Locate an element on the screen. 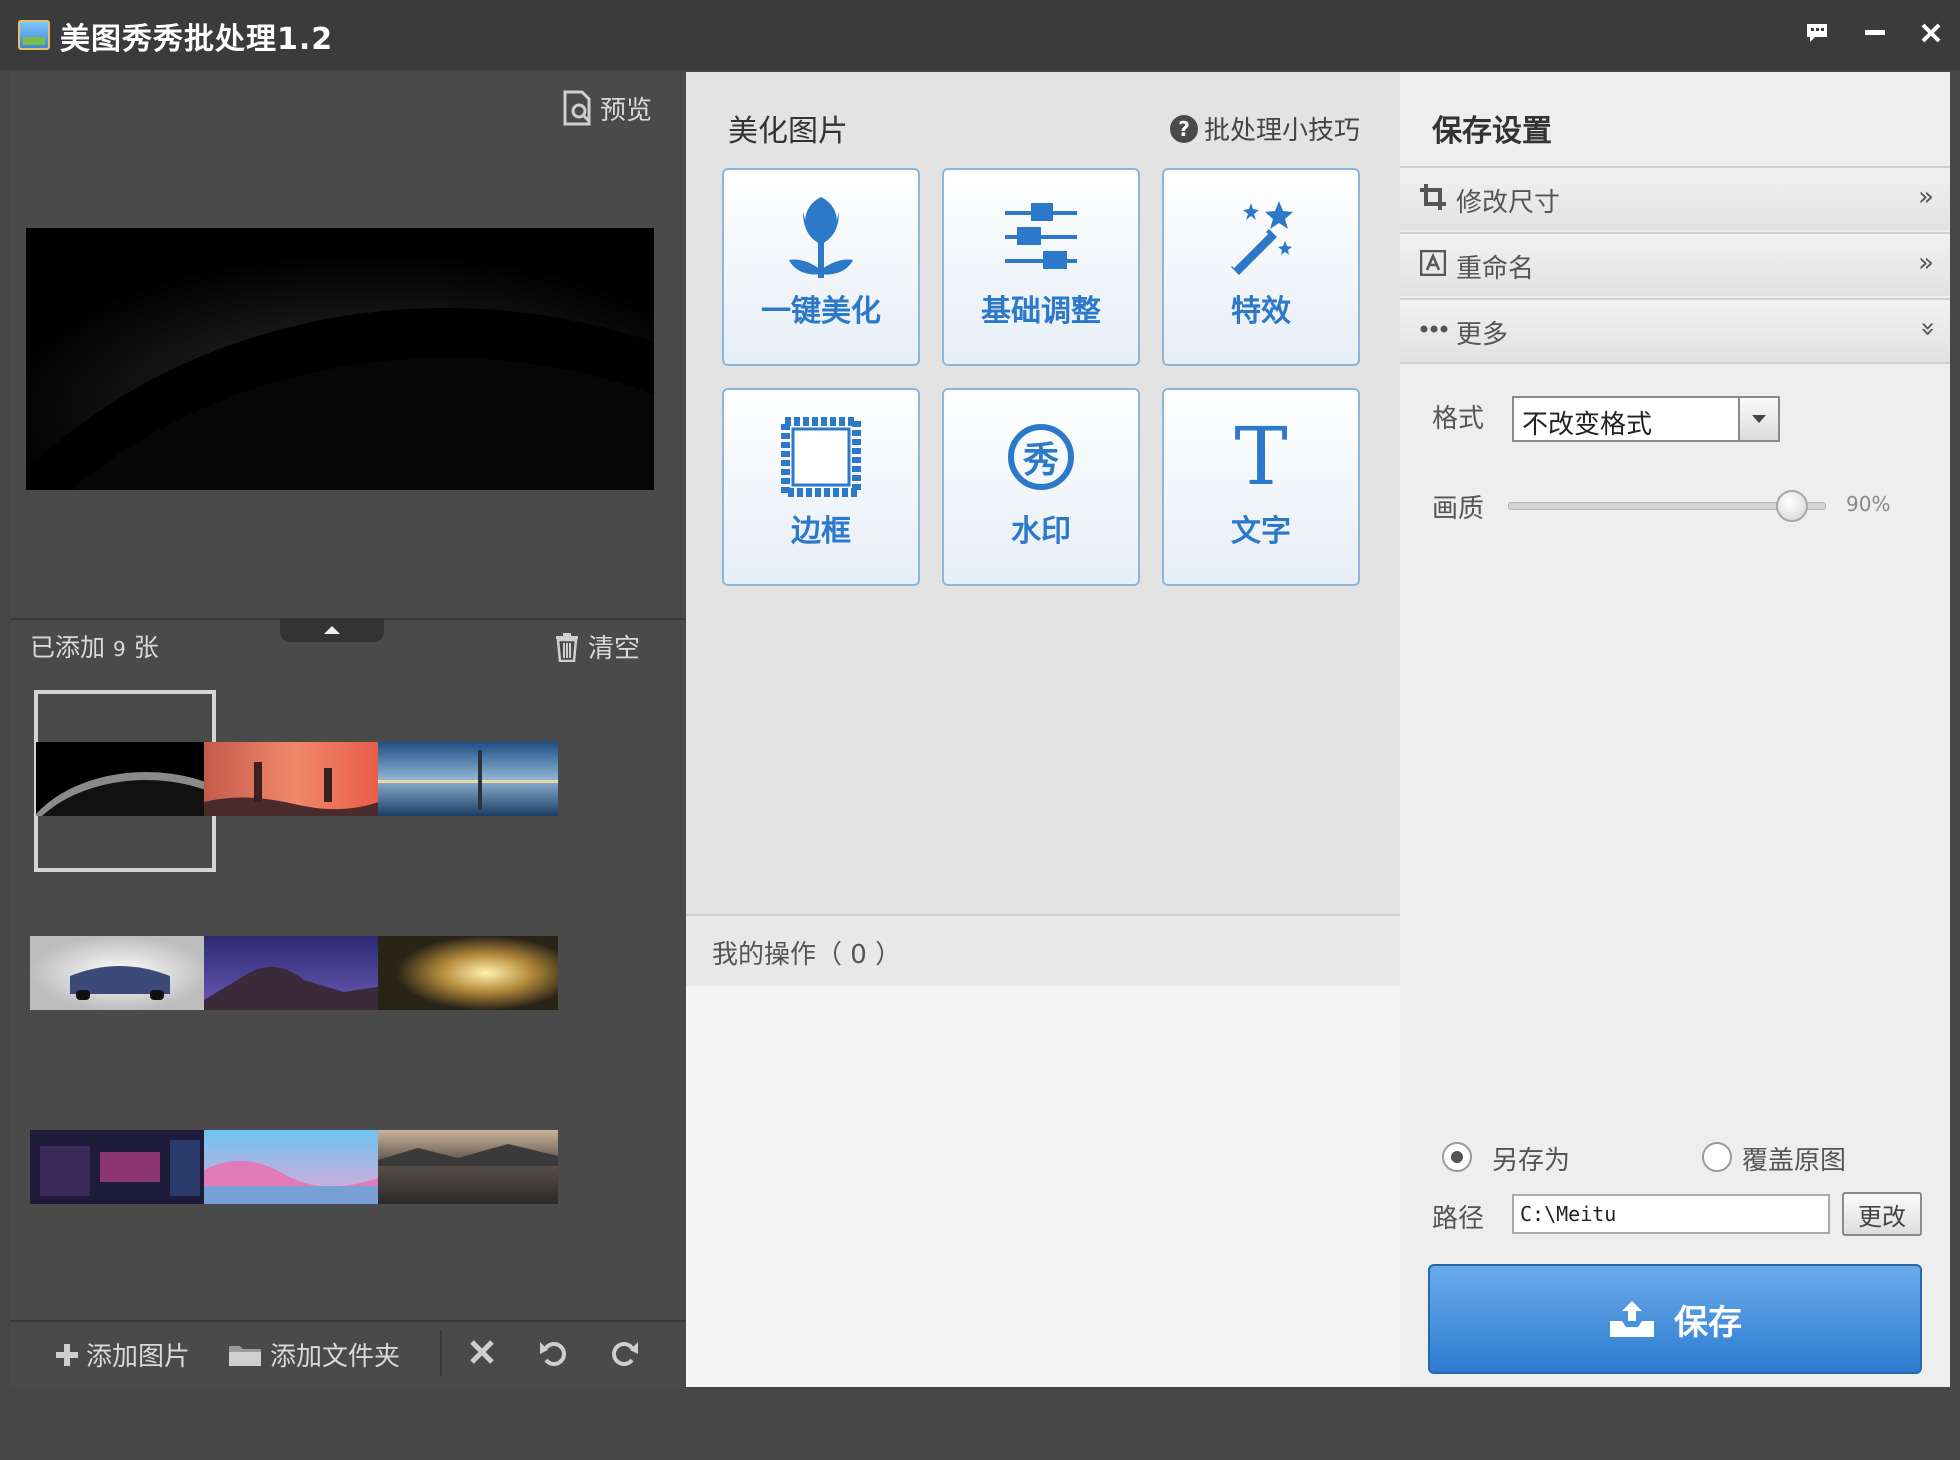 Image resolution: width=1960 pixels, height=1460 pixels. radio-selected-dot is located at coordinates (1457, 1157).